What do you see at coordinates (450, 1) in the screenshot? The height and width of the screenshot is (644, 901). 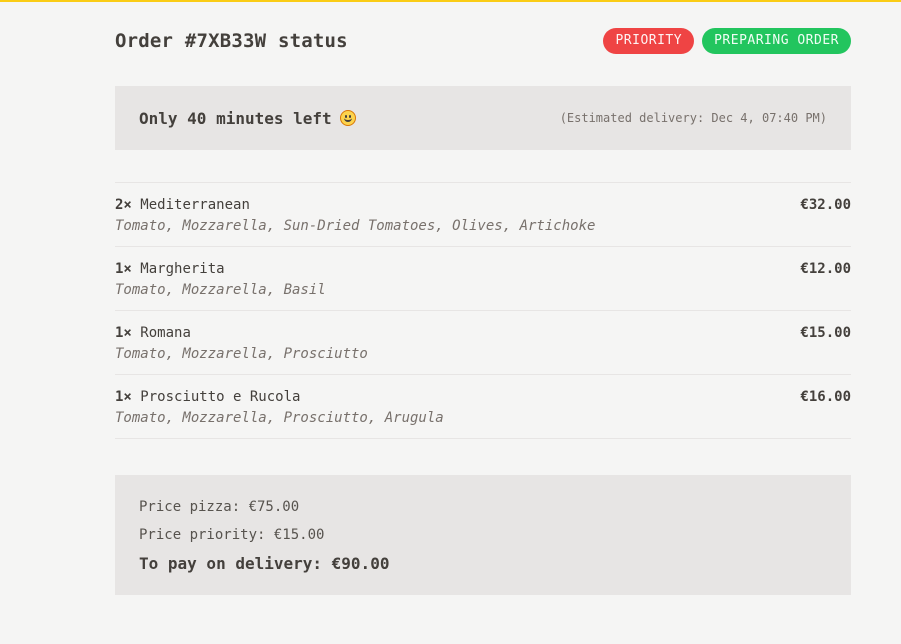 I see `top-accent-bar` at bounding box center [450, 1].